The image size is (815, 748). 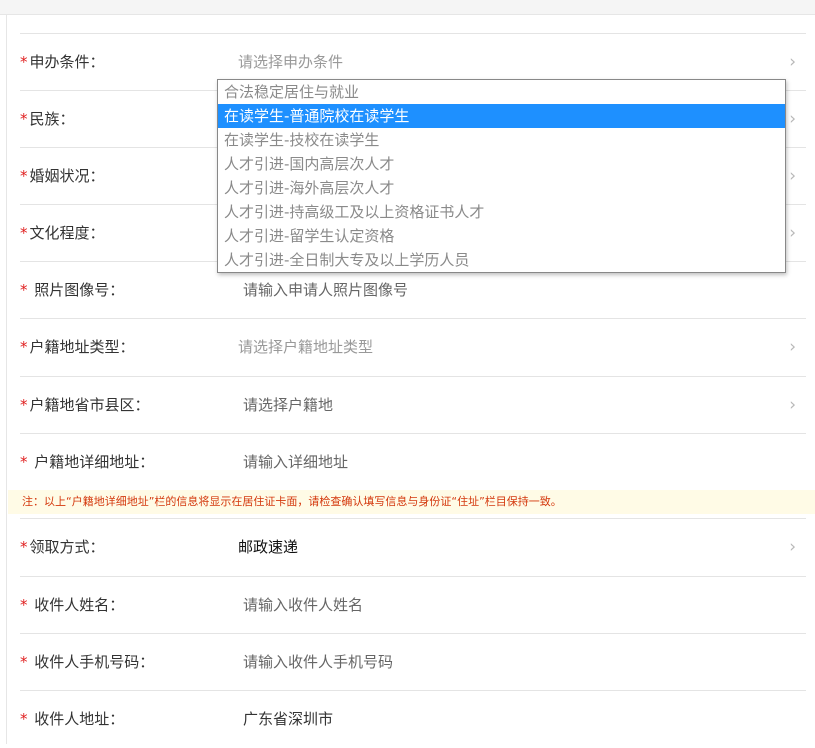 I want to click on recipient-phone-input: 请输入收件人手机号码, so click(x=318, y=662).